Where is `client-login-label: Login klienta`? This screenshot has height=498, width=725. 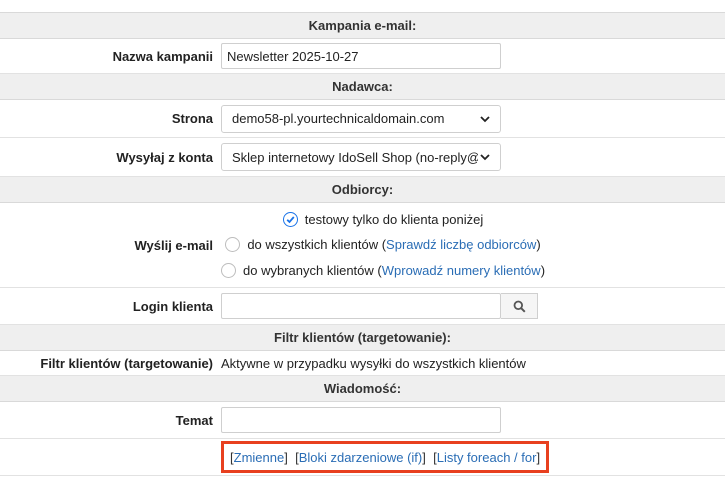 client-login-label: Login klienta is located at coordinates (172, 306).